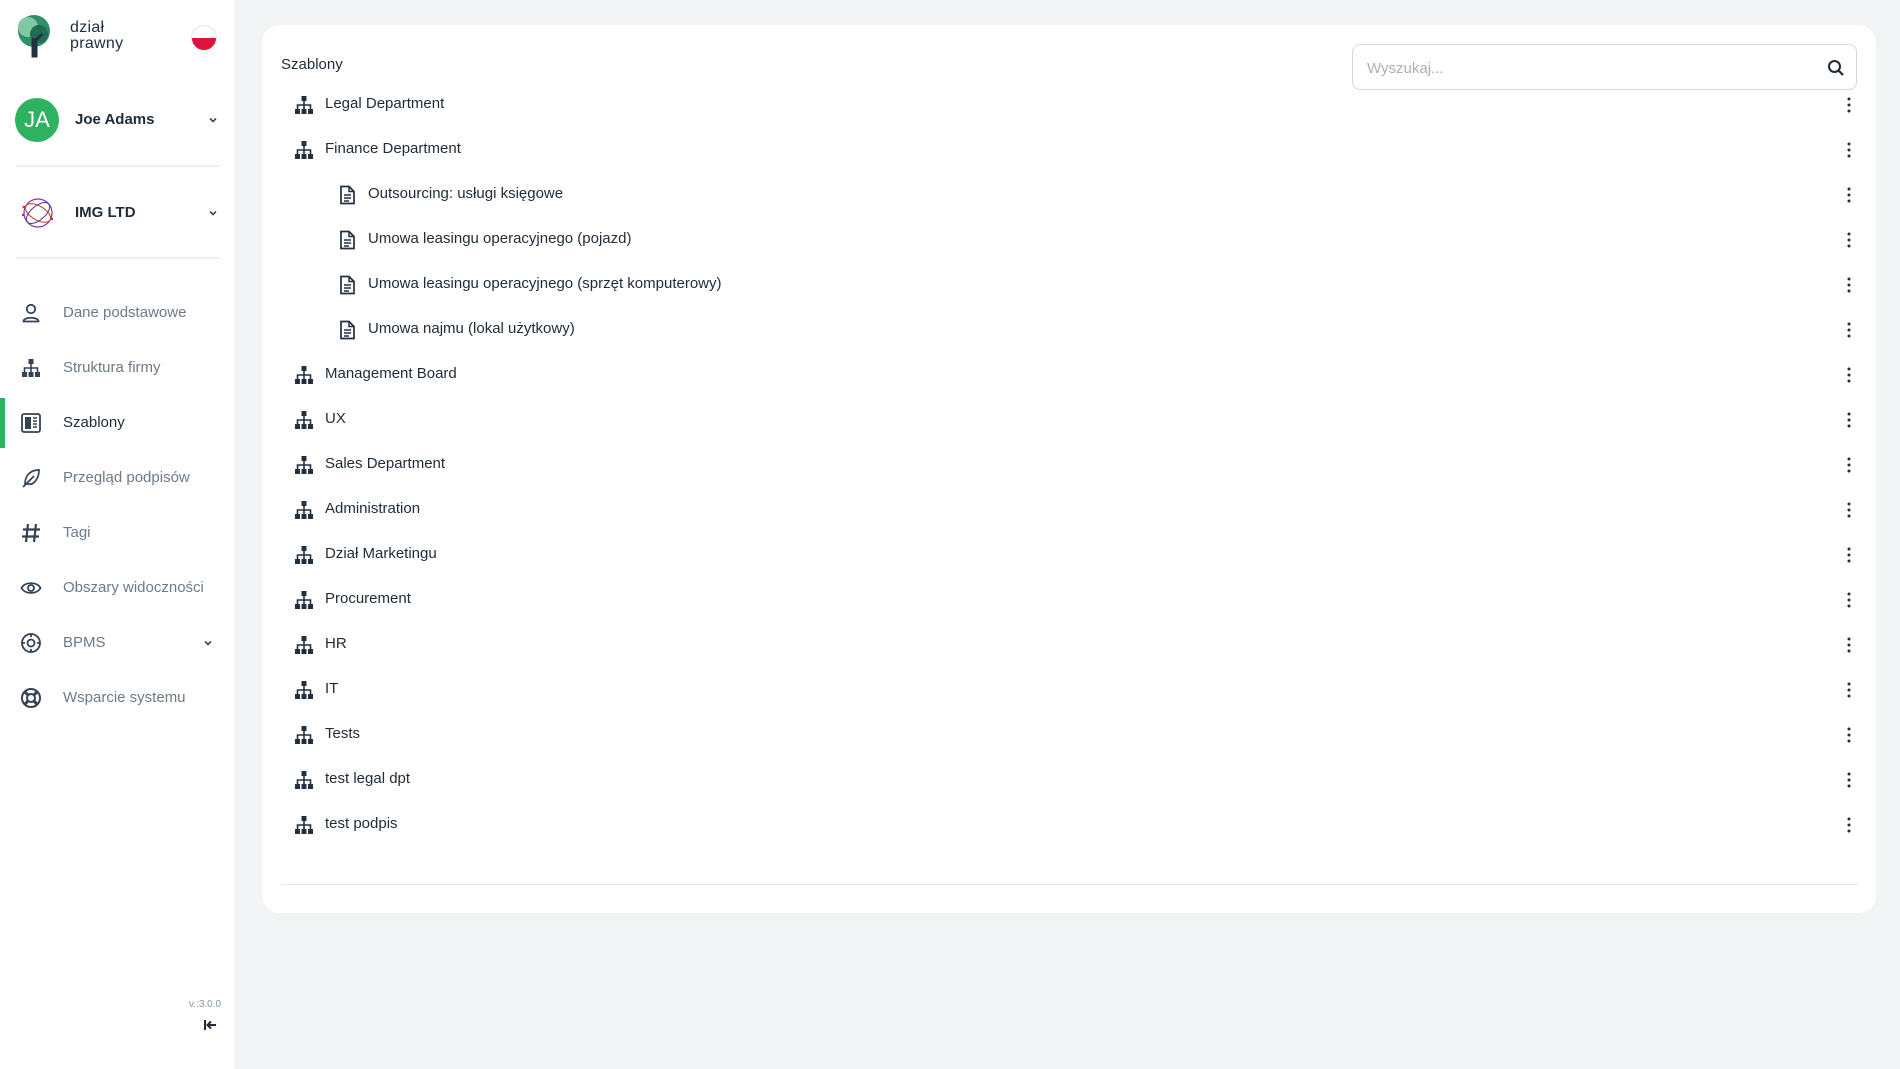  What do you see at coordinates (31, 698) in the screenshot?
I see `lifebuoy-icon` at bounding box center [31, 698].